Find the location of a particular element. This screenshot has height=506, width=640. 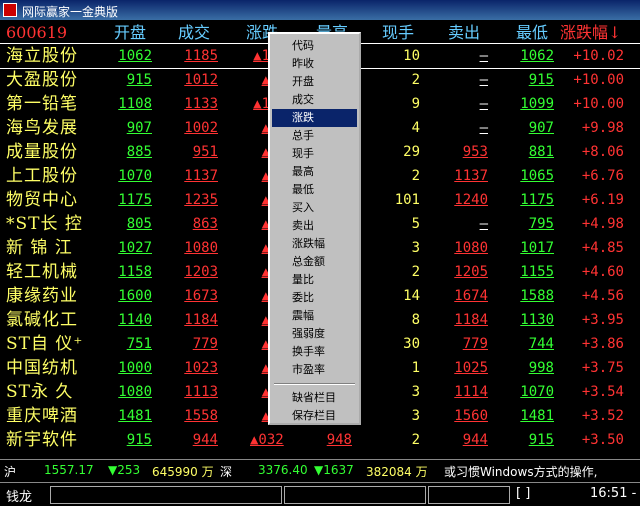

col-open-header: 开盘 is located at coordinates (130, 33).